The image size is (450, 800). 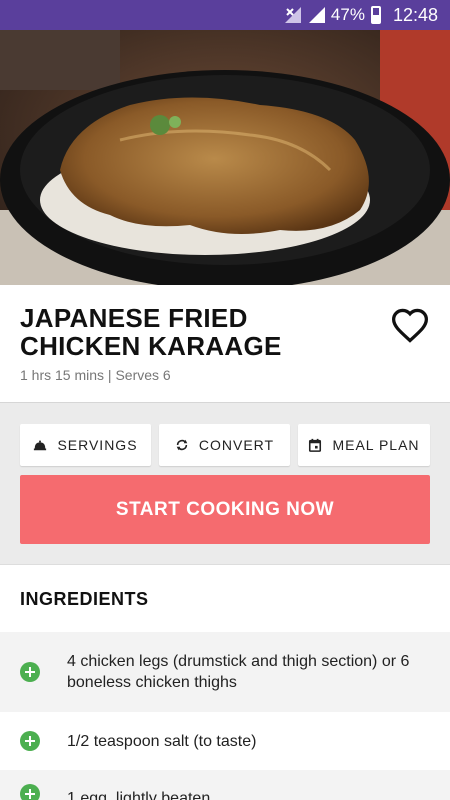 I want to click on status-bar: 47% 12:48, so click(x=225, y=15).